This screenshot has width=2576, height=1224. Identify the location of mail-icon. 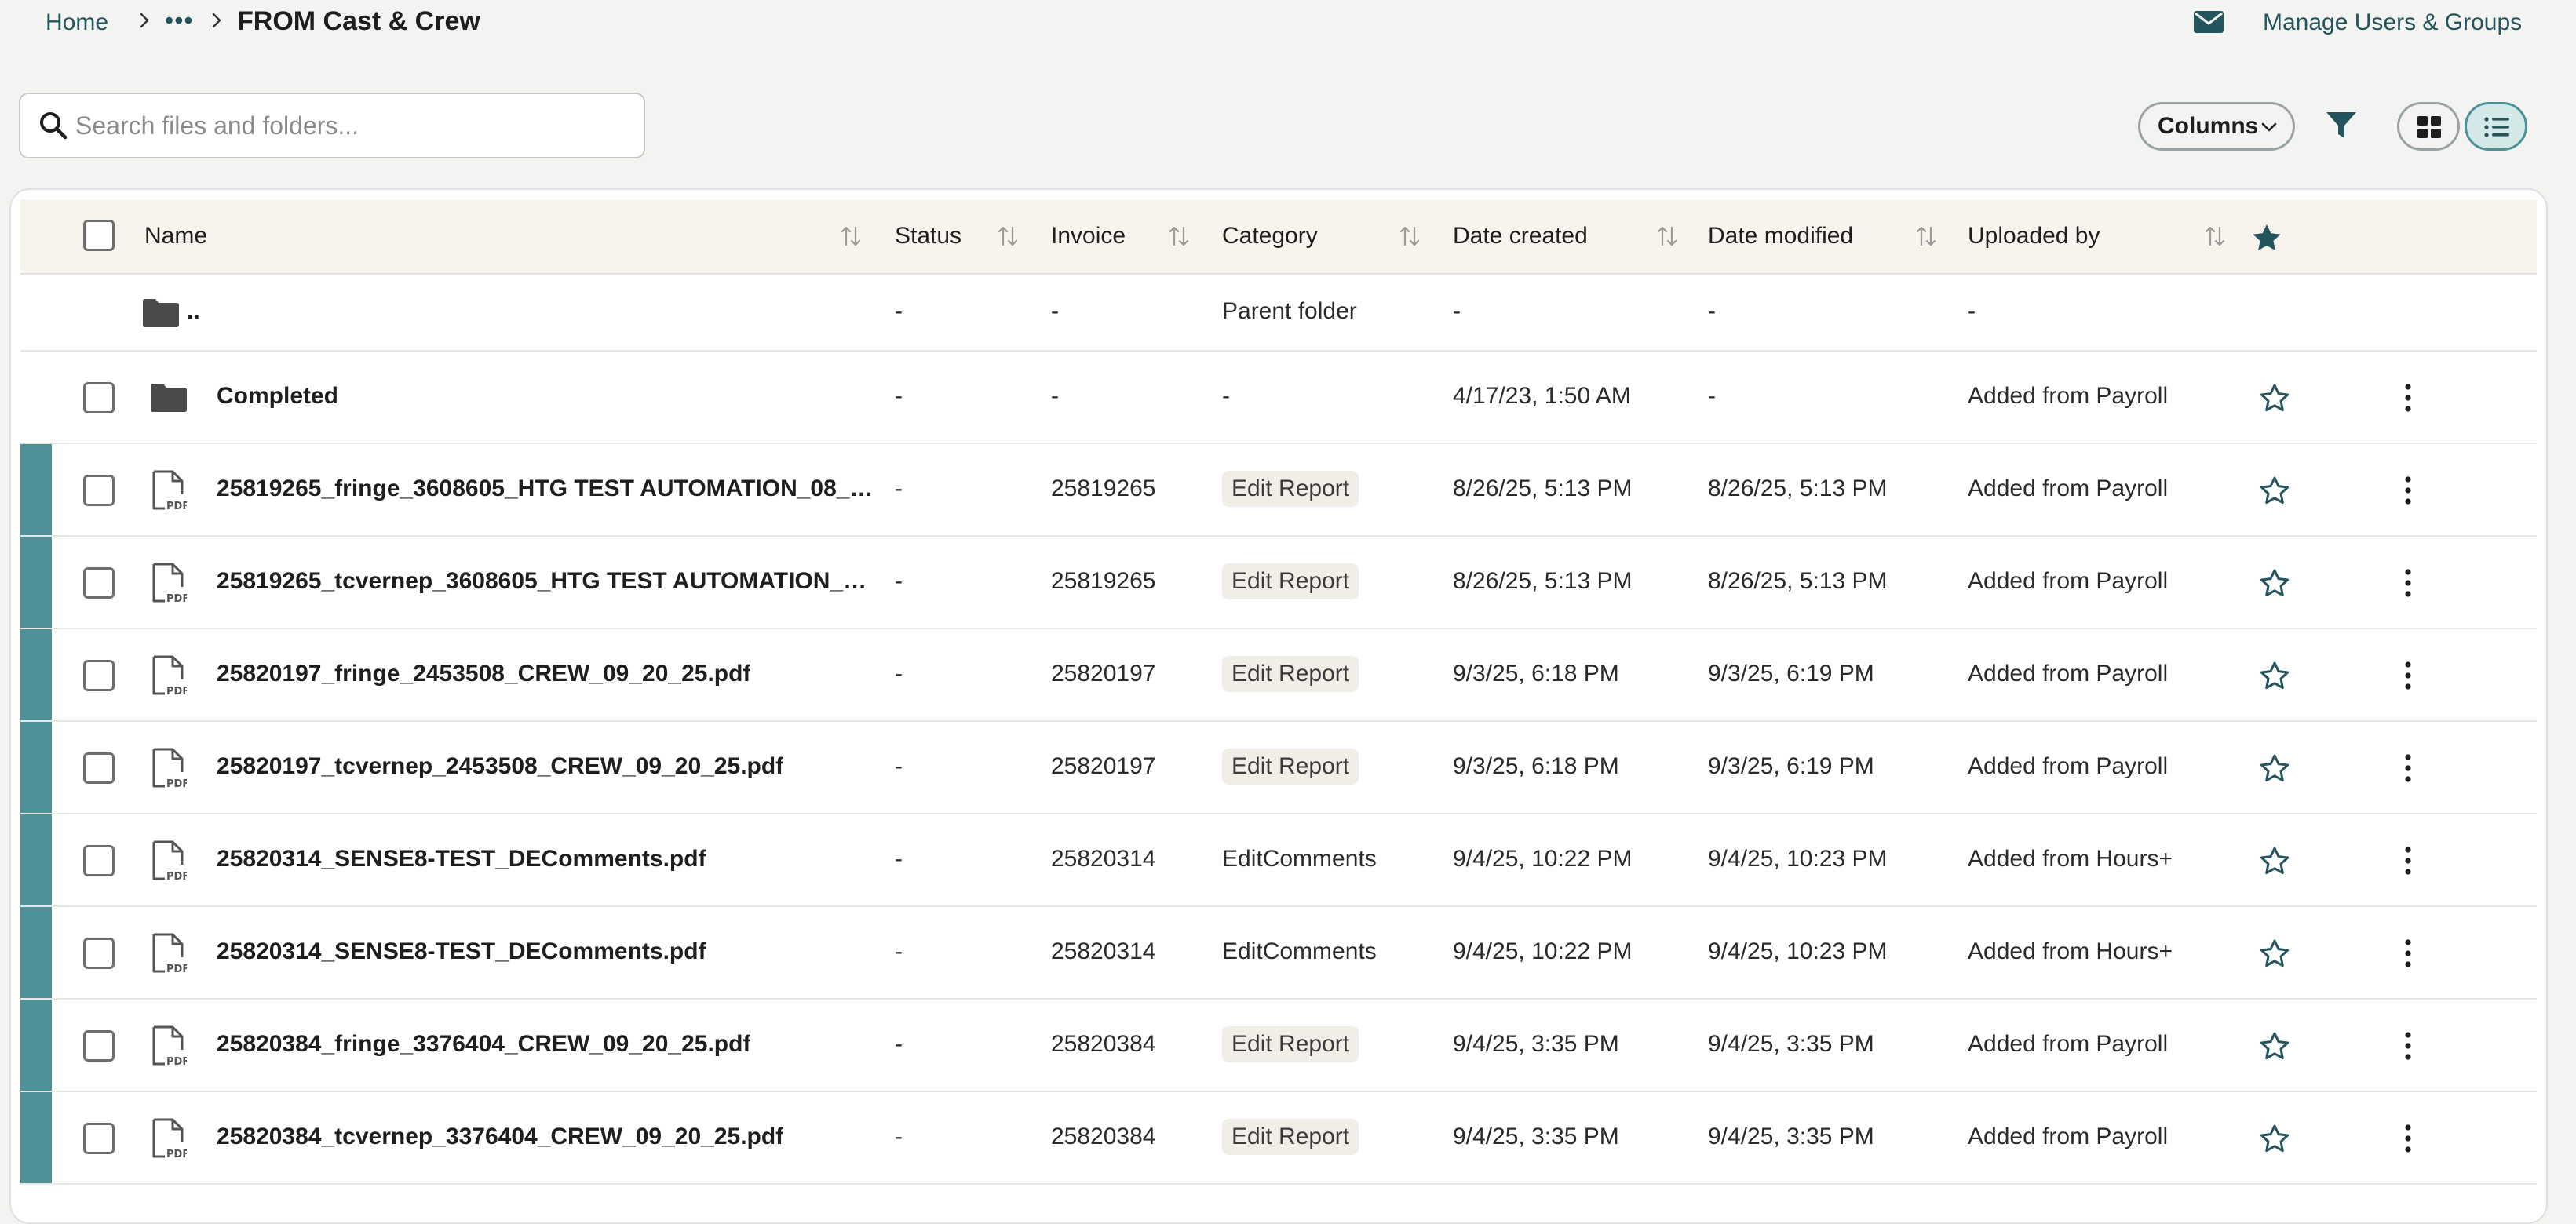
(2208, 22).